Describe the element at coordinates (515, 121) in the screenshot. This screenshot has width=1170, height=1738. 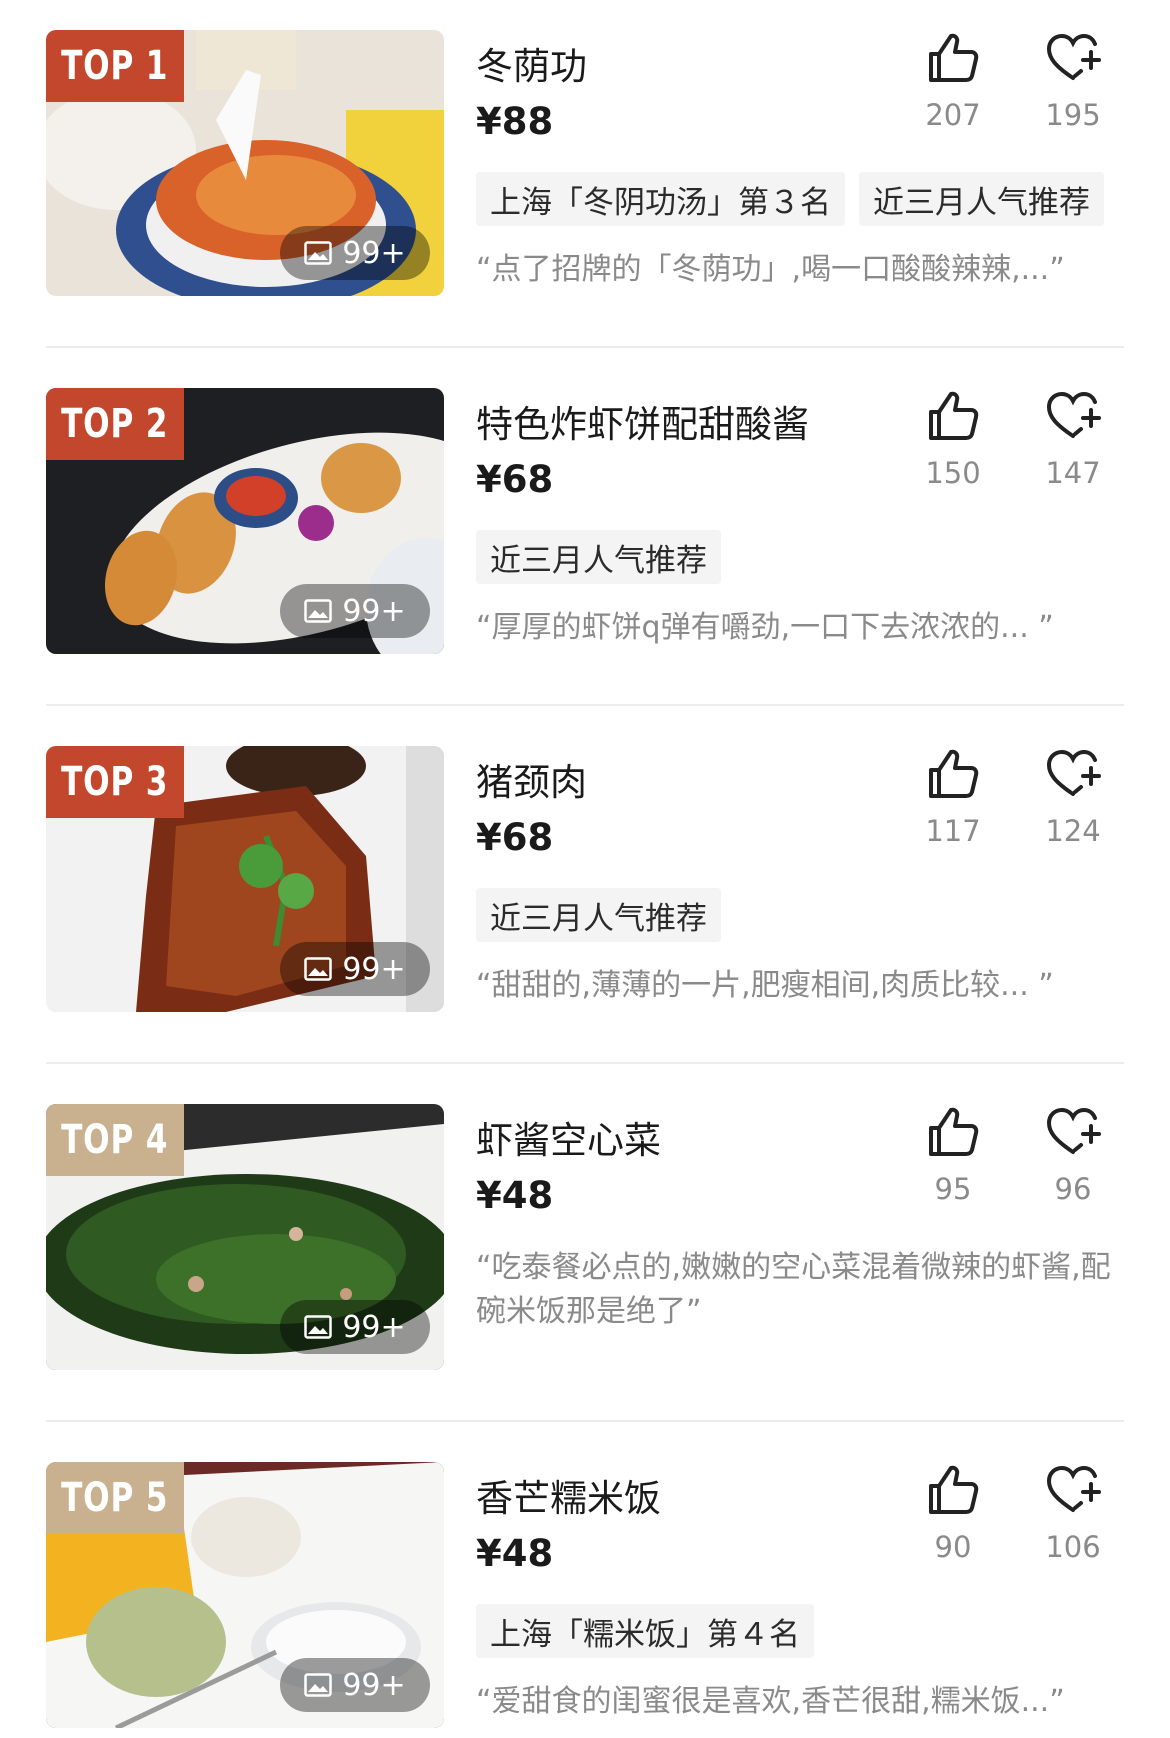
I see `dish-price: ¥88` at that location.